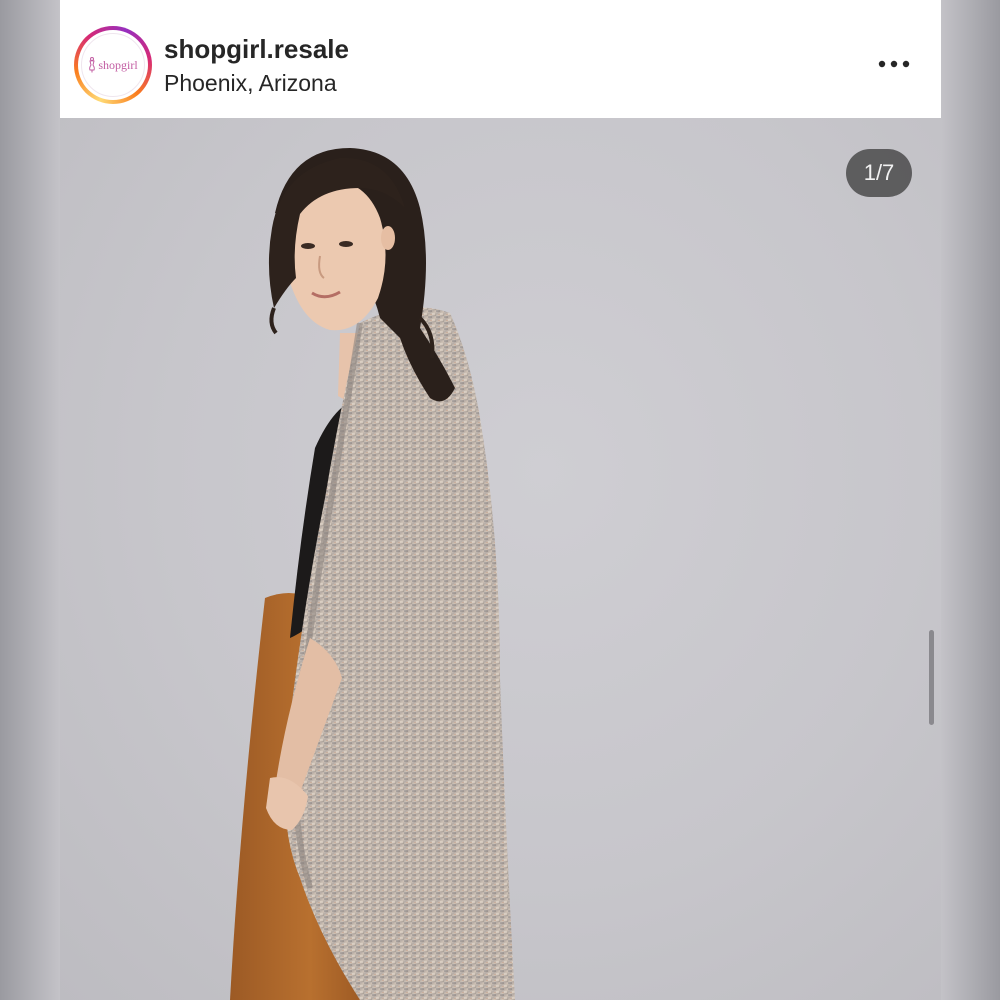  I want to click on post-location: Phoenix, Arizona, so click(250, 83).